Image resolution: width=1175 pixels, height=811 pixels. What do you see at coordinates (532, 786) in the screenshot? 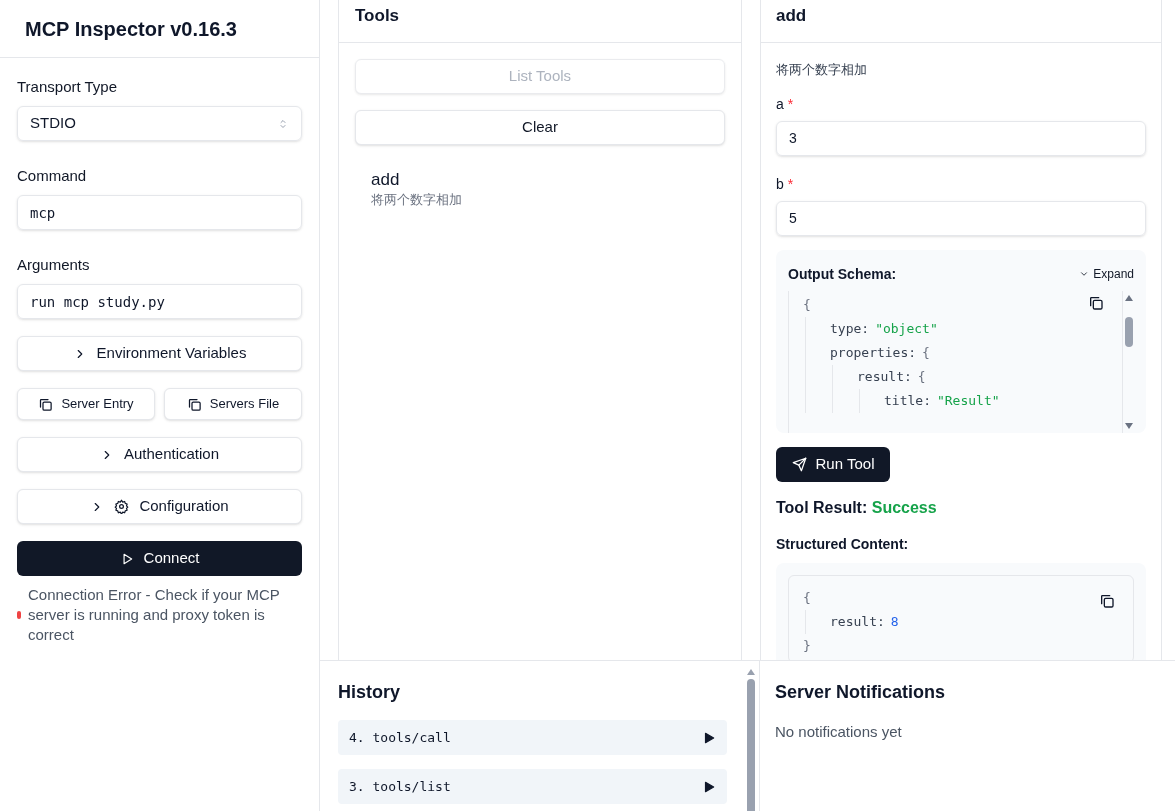
I see `history-entry: 3. tools/list` at bounding box center [532, 786].